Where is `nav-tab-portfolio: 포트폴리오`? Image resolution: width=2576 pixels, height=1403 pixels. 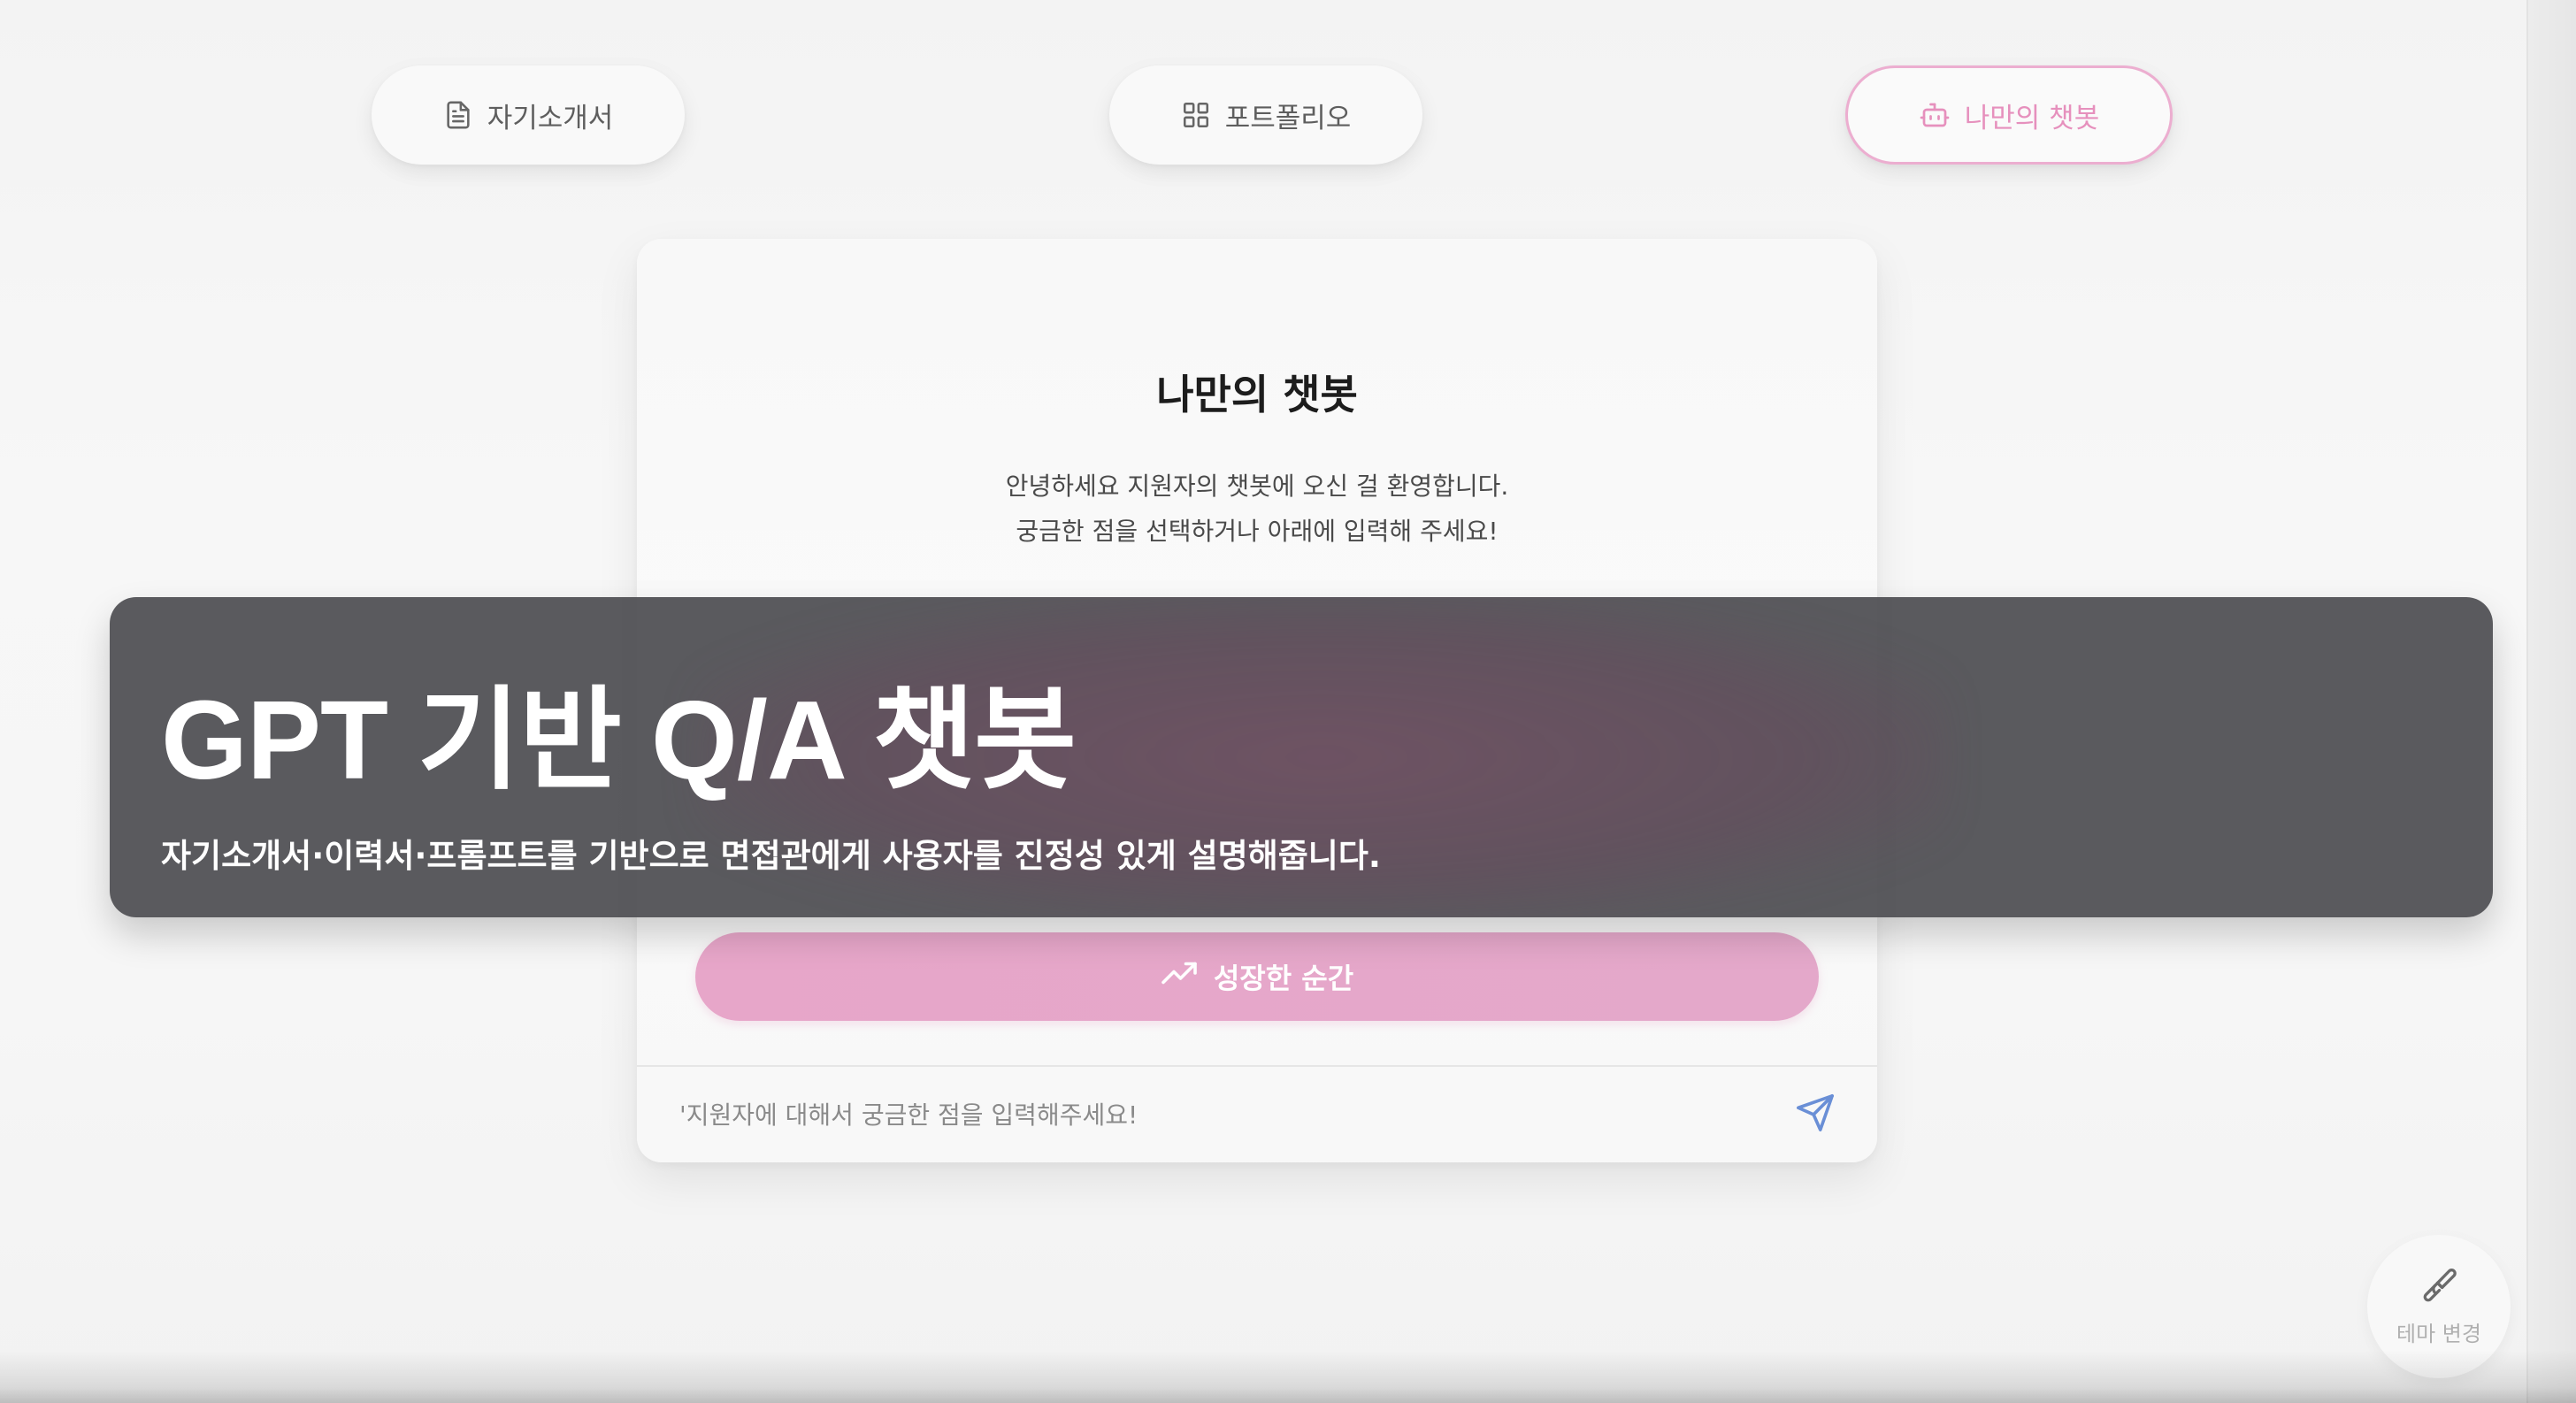
nav-tab-portfolio: 포트폴리오 is located at coordinates (1265, 115).